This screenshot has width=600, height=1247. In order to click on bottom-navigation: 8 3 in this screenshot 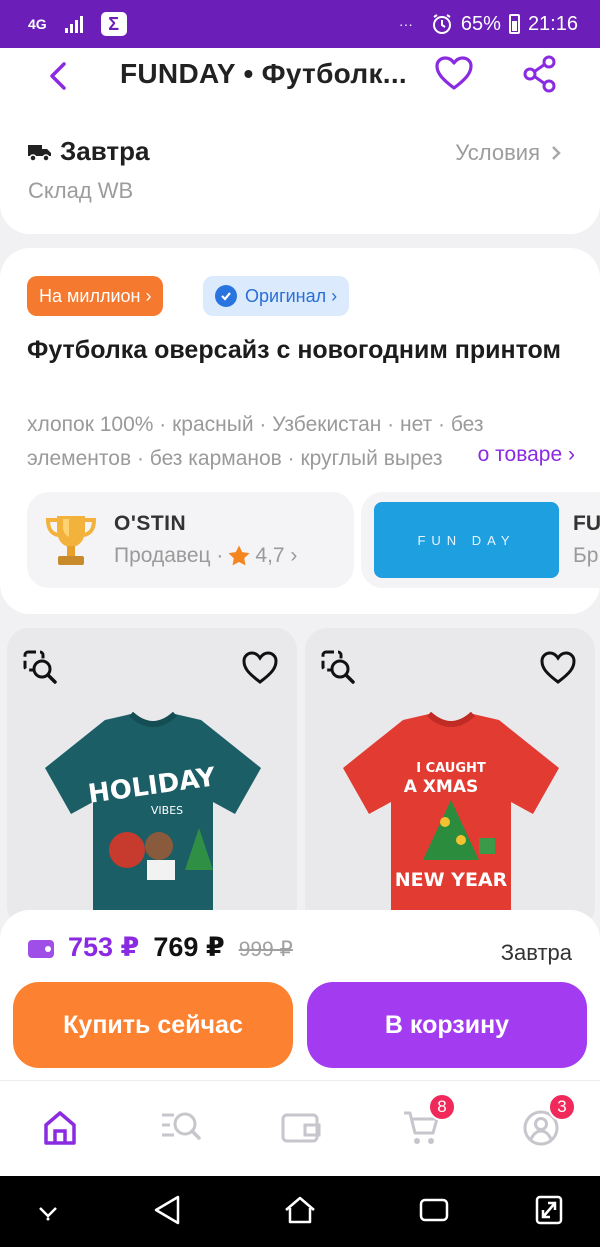, I will do `click(300, 1128)`.